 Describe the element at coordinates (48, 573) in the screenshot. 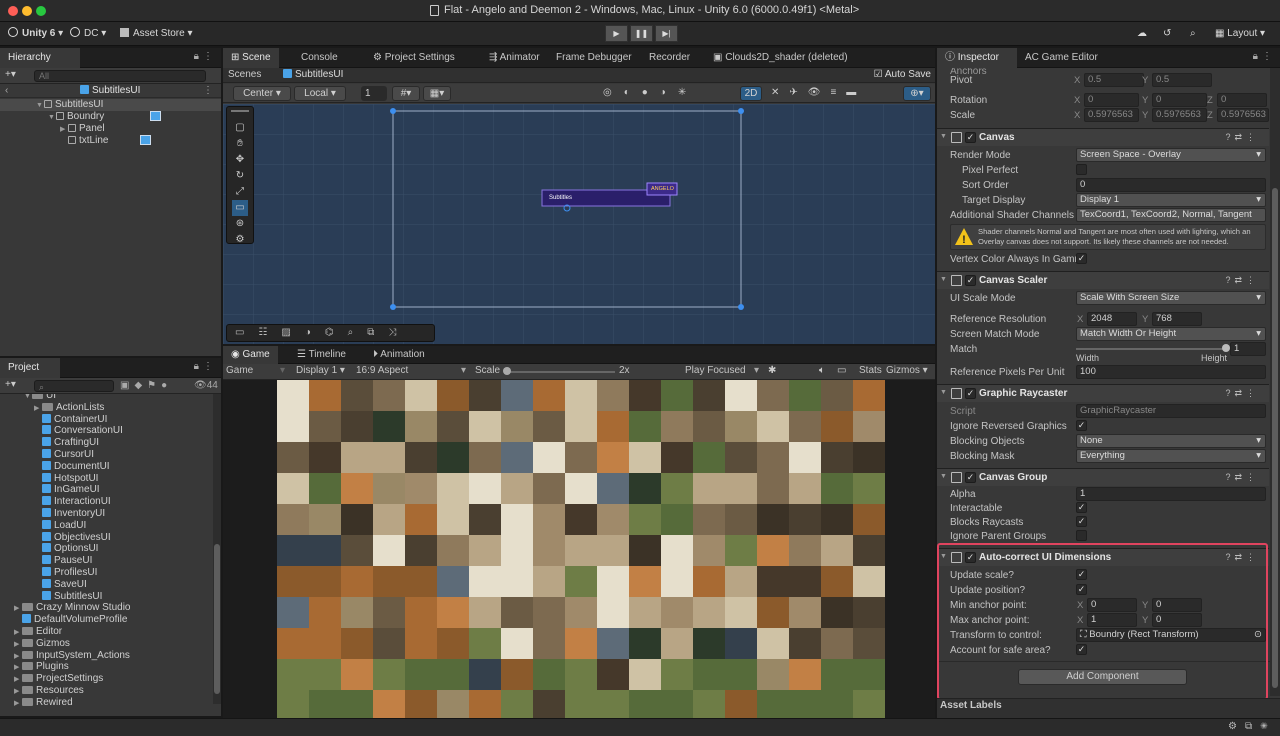

I see `project-asset: ProfilesUI` at that location.